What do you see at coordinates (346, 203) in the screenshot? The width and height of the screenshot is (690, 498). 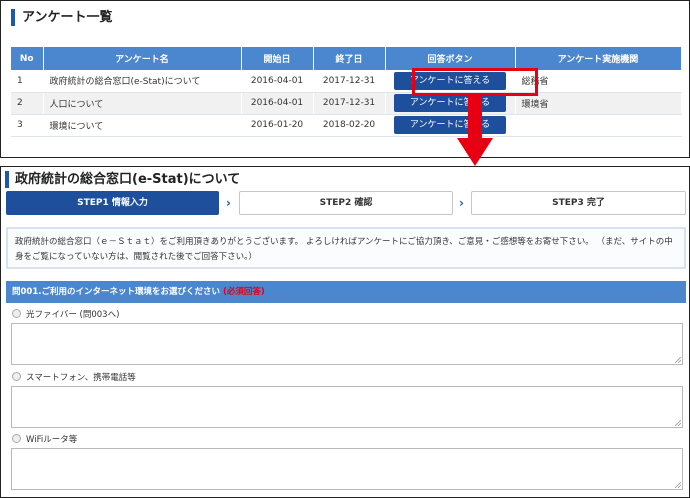 I see `step-2-confirm: STEP2 確認` at bounding box center [346, 203].